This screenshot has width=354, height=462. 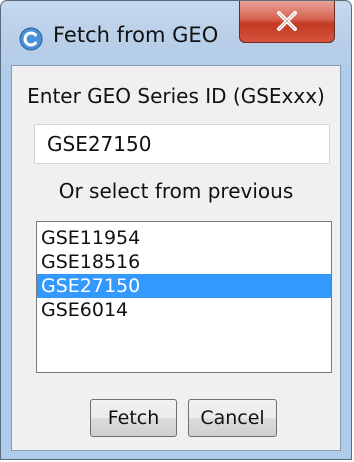 I want to click on close-button, so click(x=287, y=22).